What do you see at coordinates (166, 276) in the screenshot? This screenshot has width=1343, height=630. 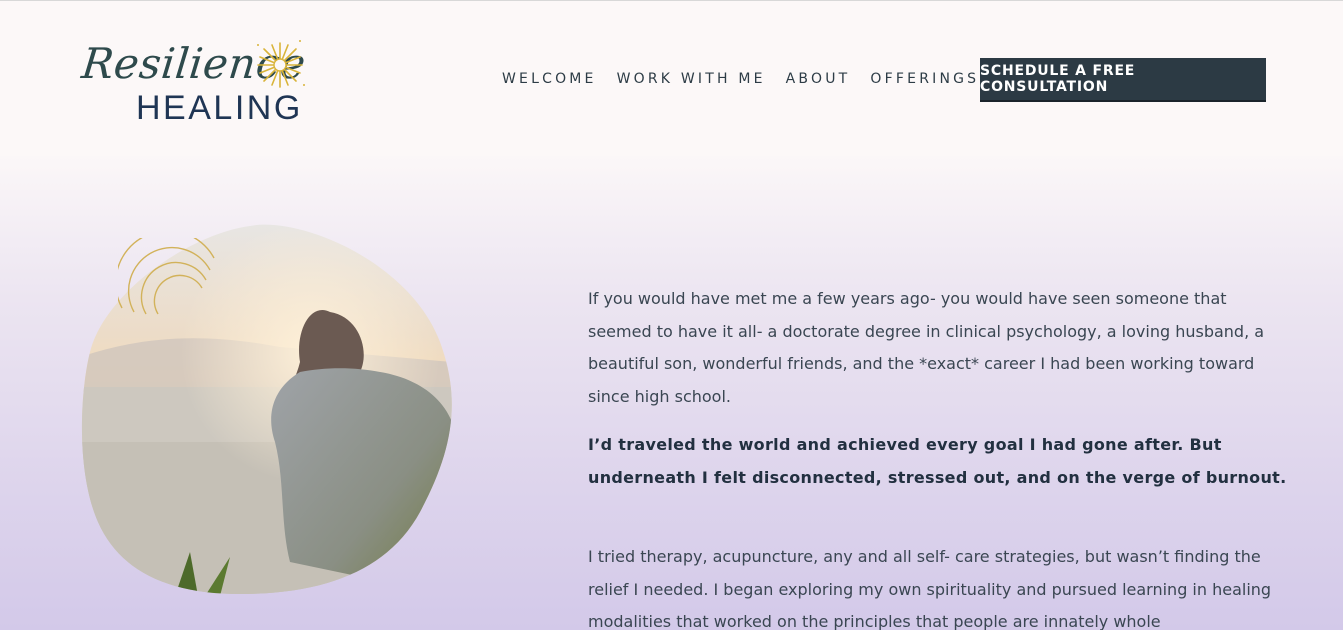 I see `decorative-arcs` at bounding box center [166, 276].